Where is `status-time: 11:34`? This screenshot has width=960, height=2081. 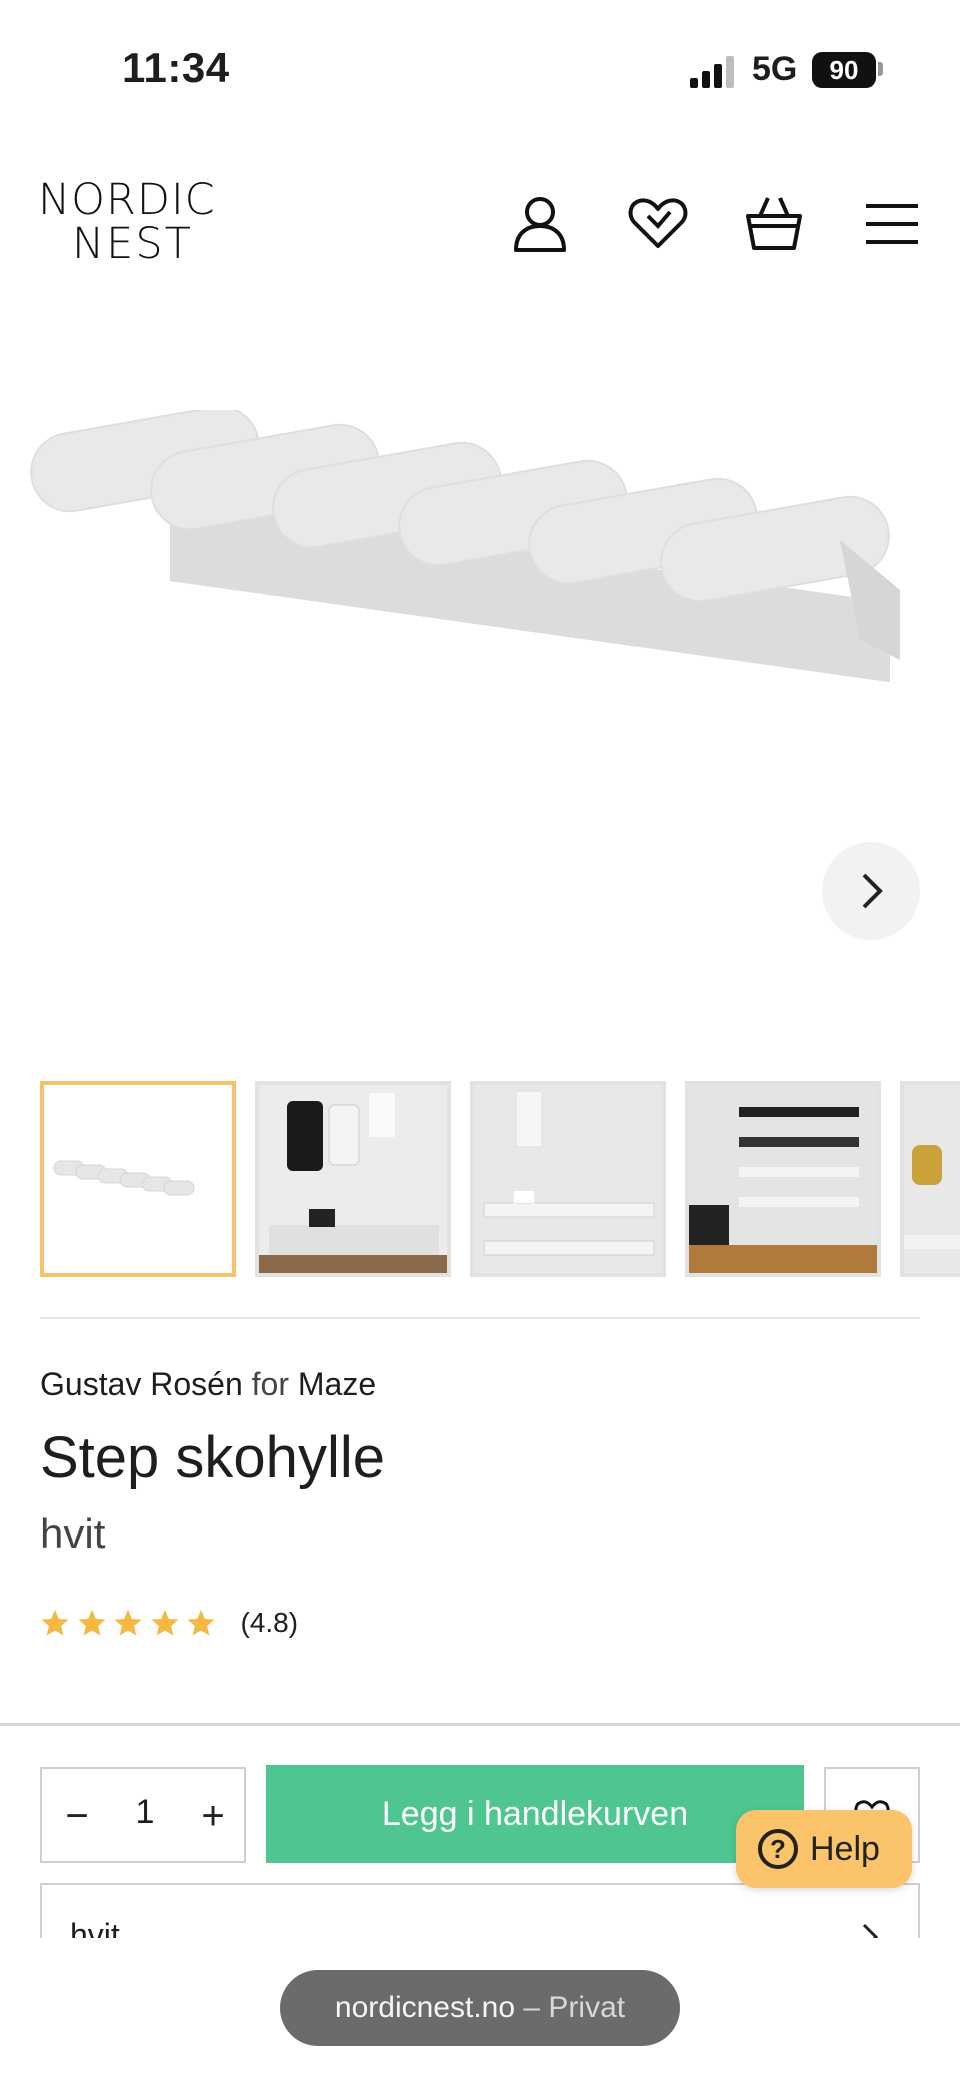
status-time: 11:34 is located at coordinates (176, 67).